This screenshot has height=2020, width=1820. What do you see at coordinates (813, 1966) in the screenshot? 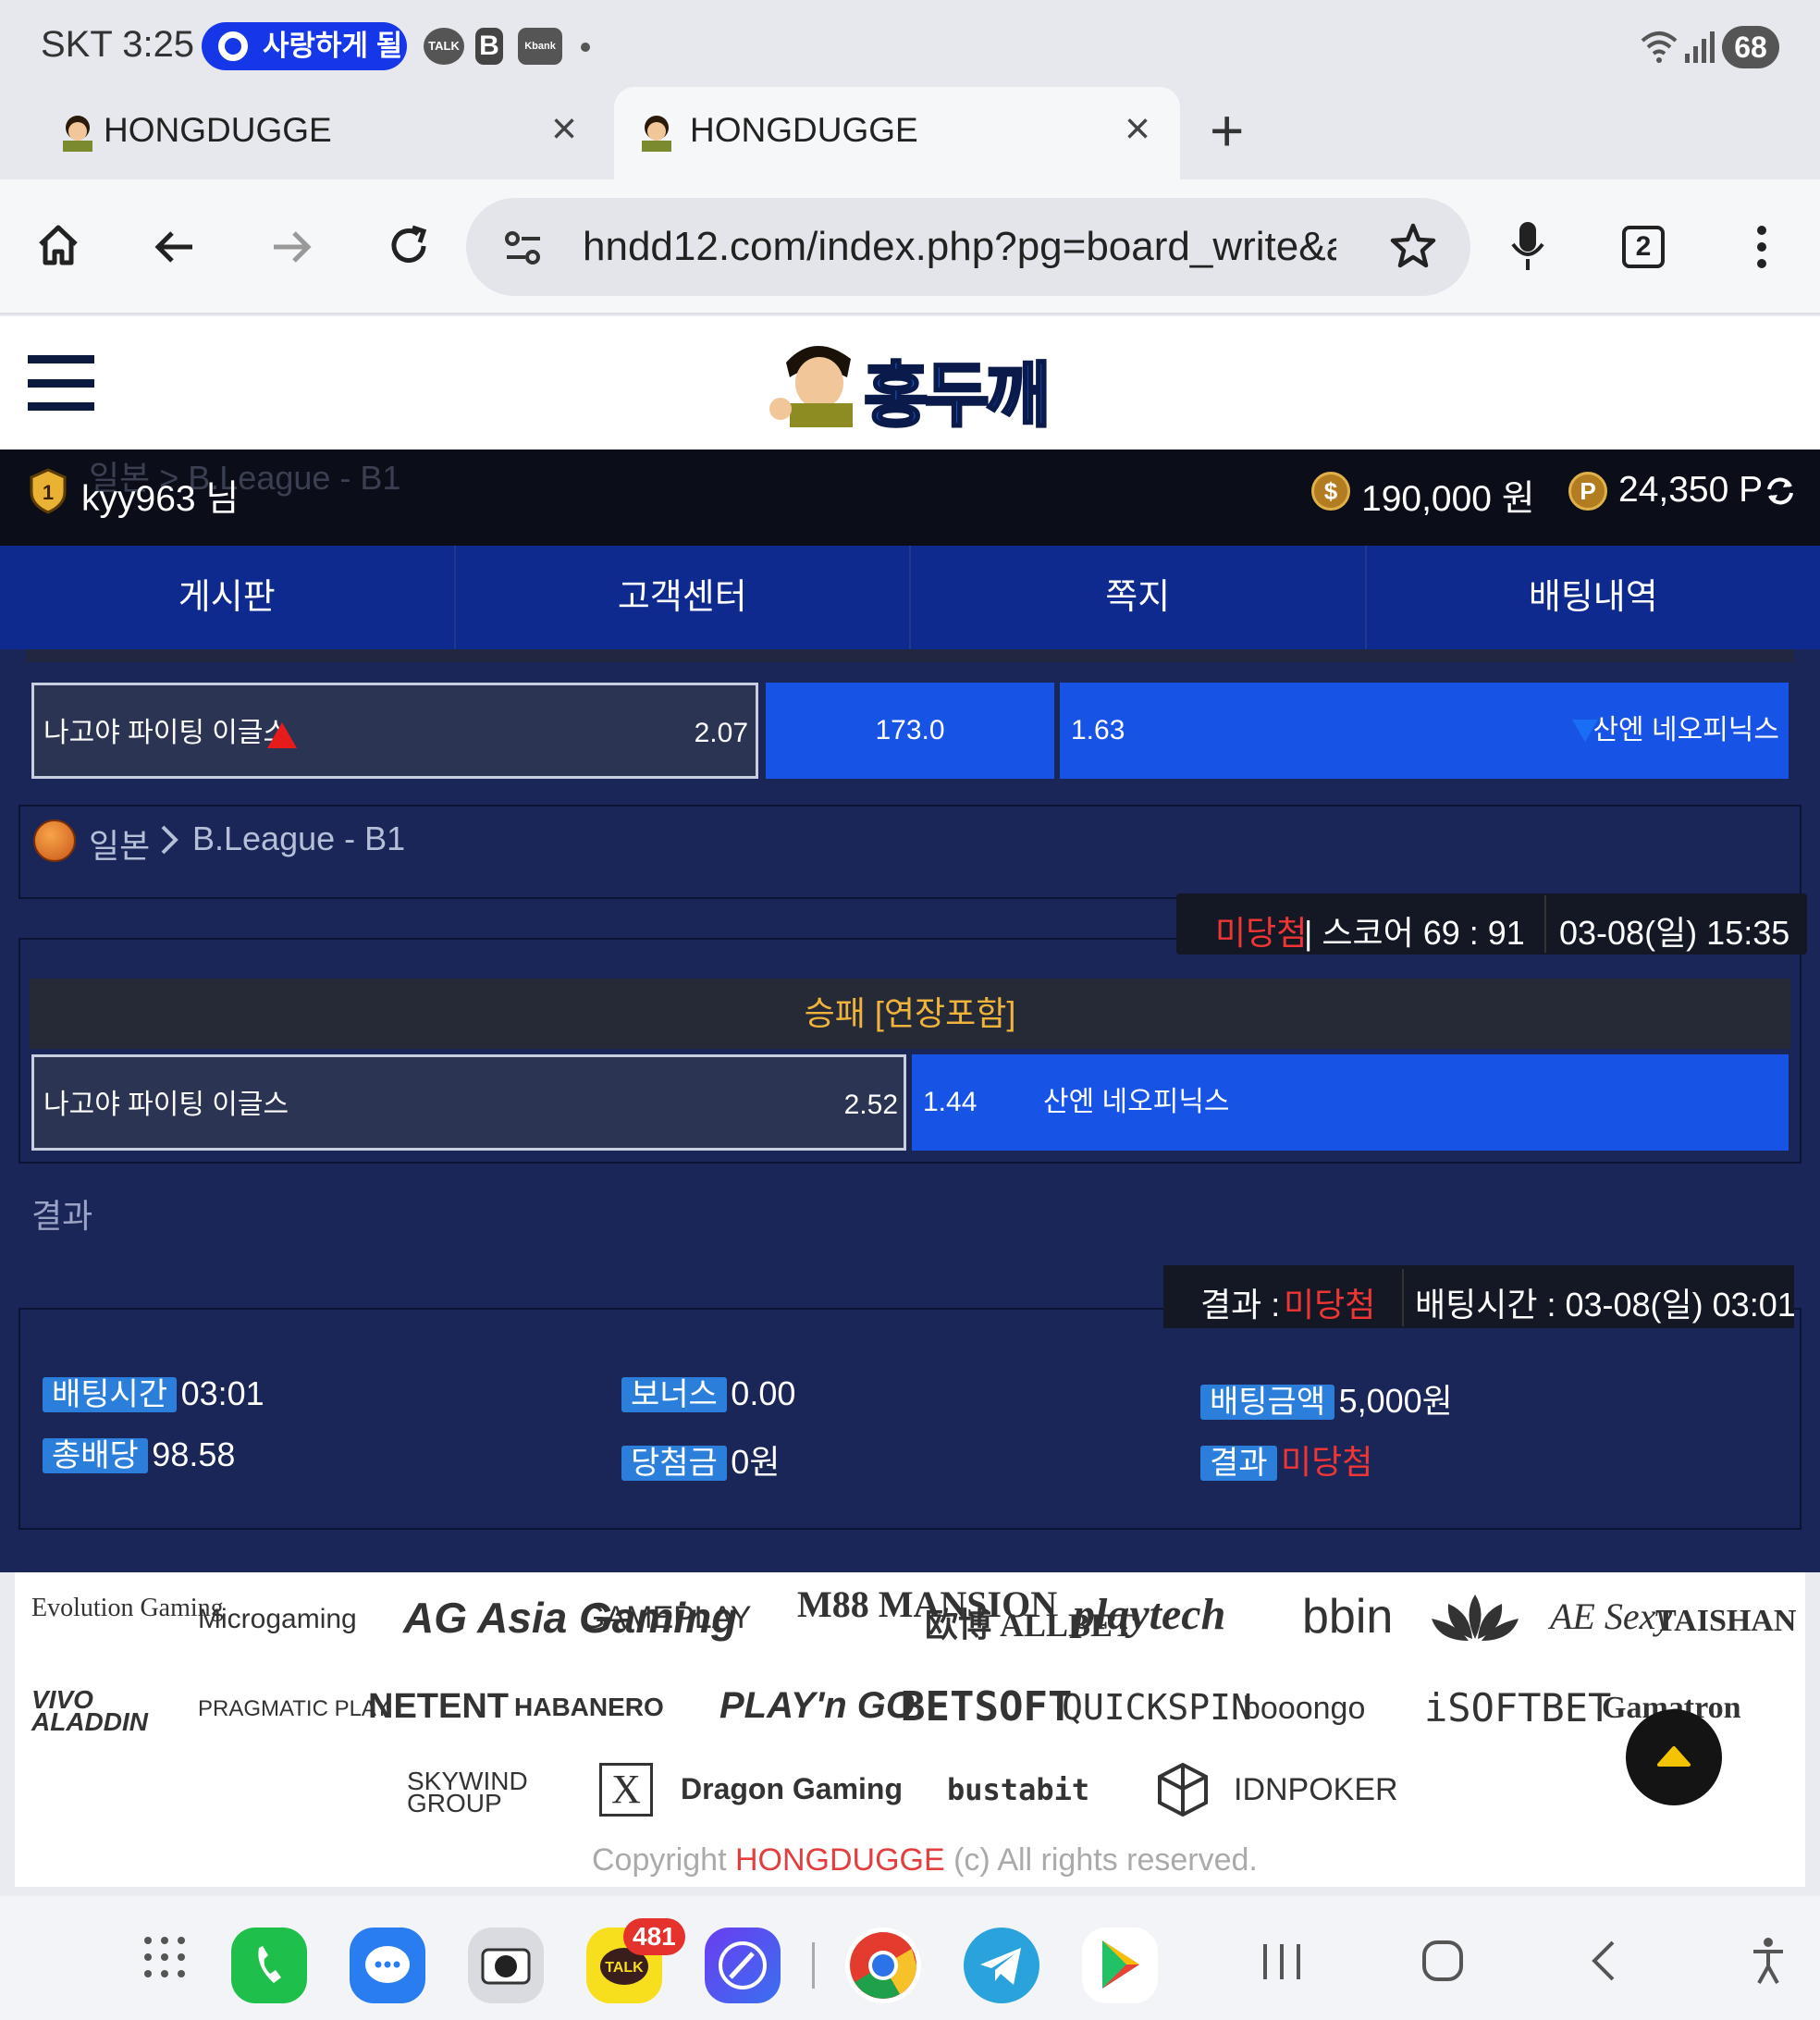
I see `taskbar-divider` at bounding box center [813, 1966].